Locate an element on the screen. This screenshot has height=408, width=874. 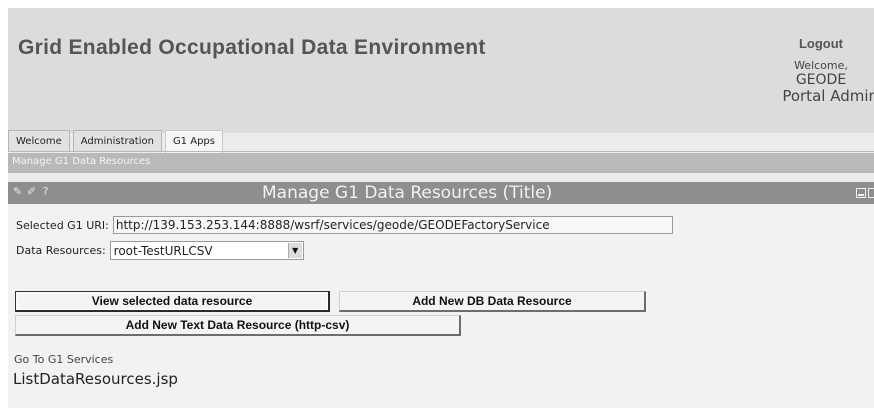
user-name: GEODE is located at coordinates (821, 80).